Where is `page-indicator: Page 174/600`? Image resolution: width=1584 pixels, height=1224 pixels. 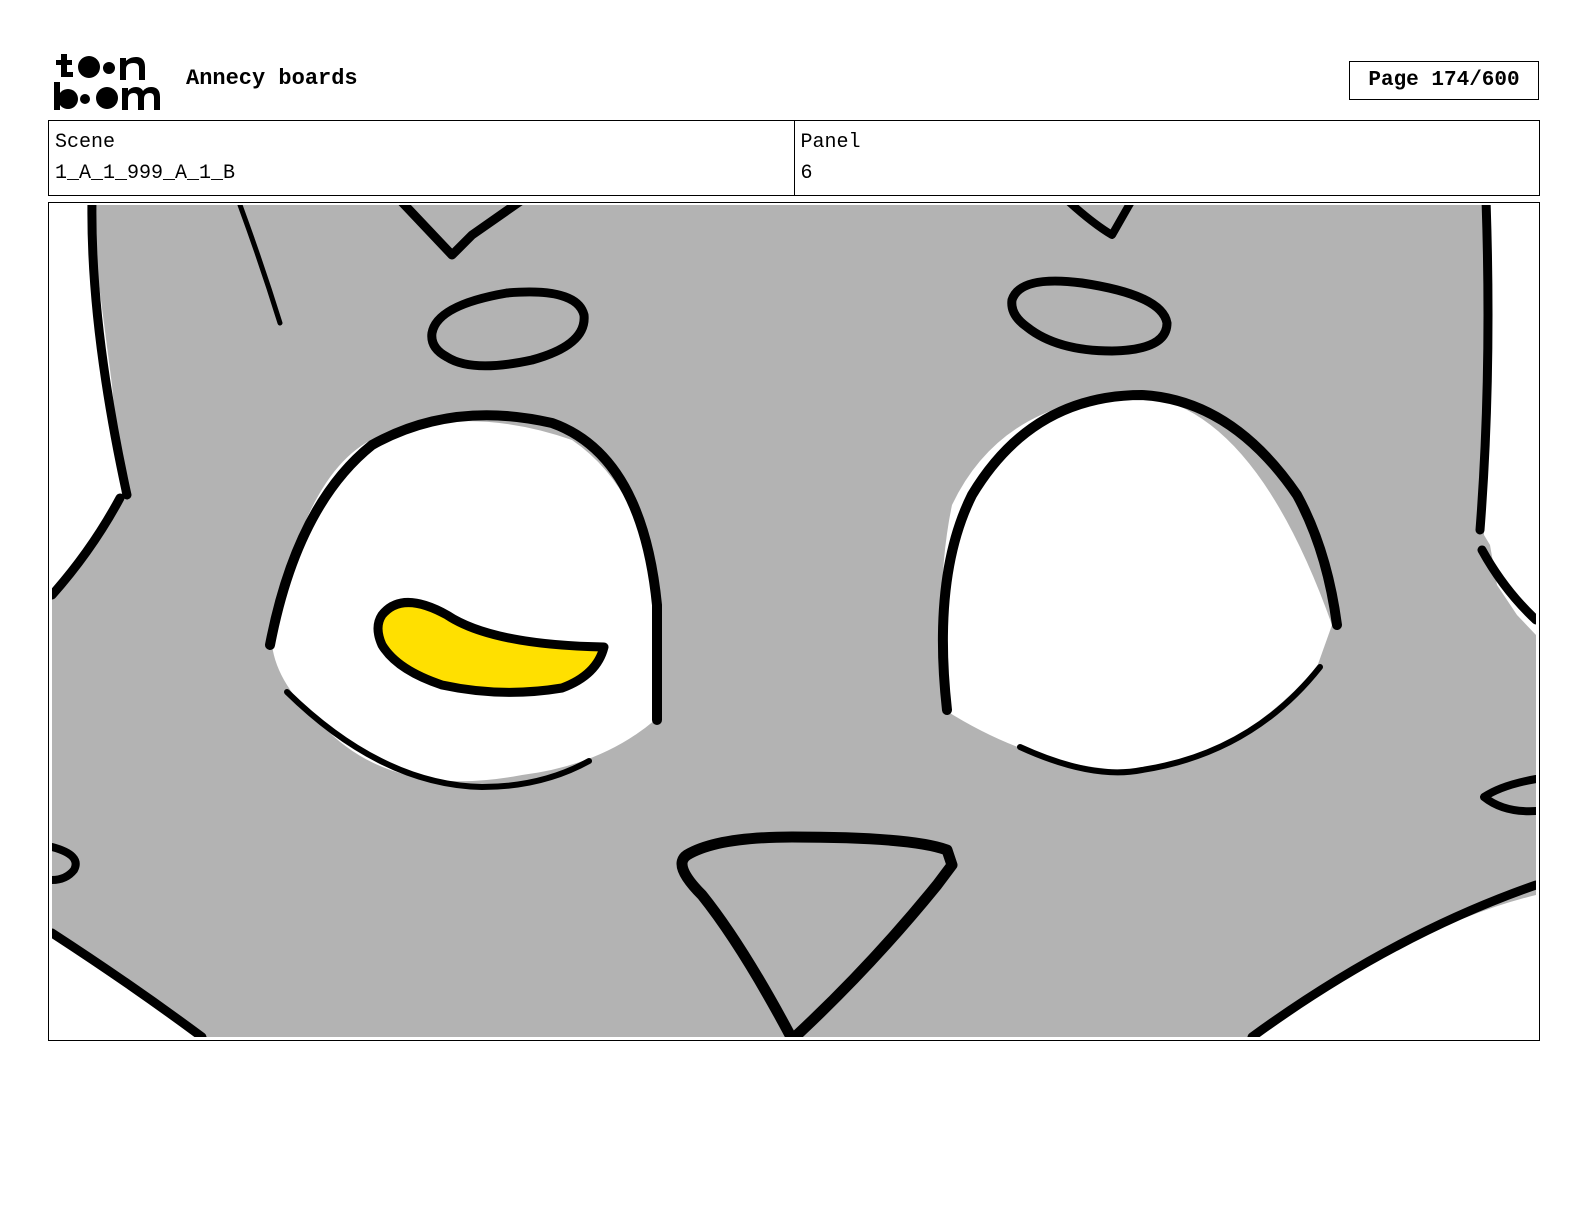
page-indicator: Page 174/600 is located at coordinates (1444, 80).